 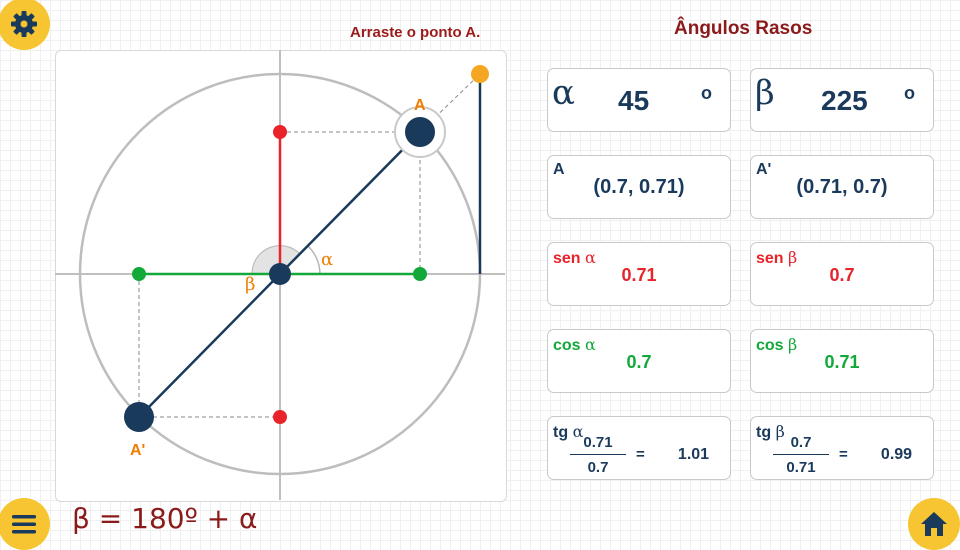 What do you see at coordinates (801, 454) in the screenshot?
I see `tg-beta-fraction-bar` at bounding box center [801, 454].